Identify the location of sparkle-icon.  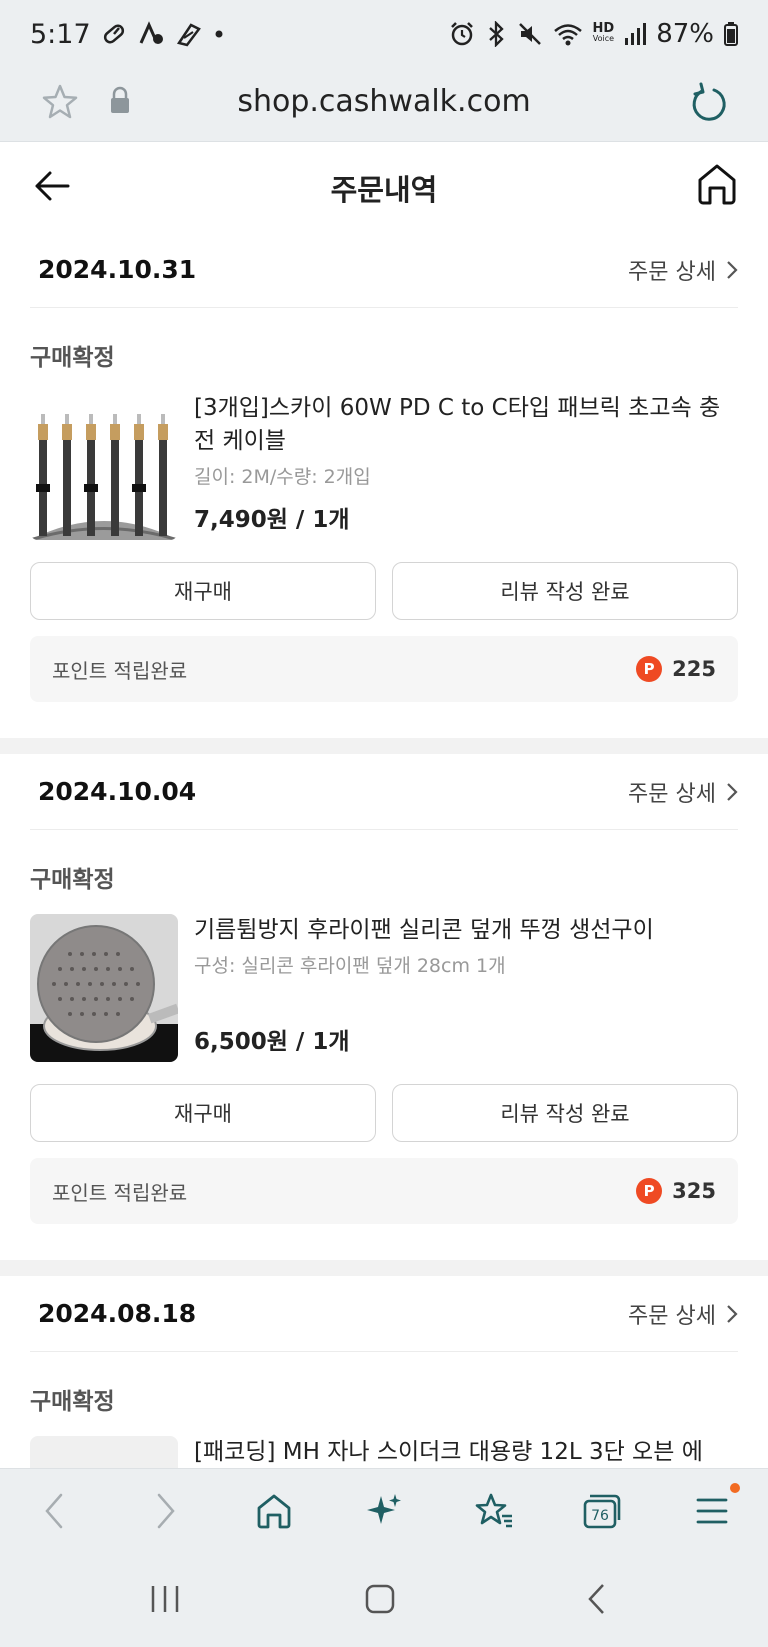
(384, 1509).